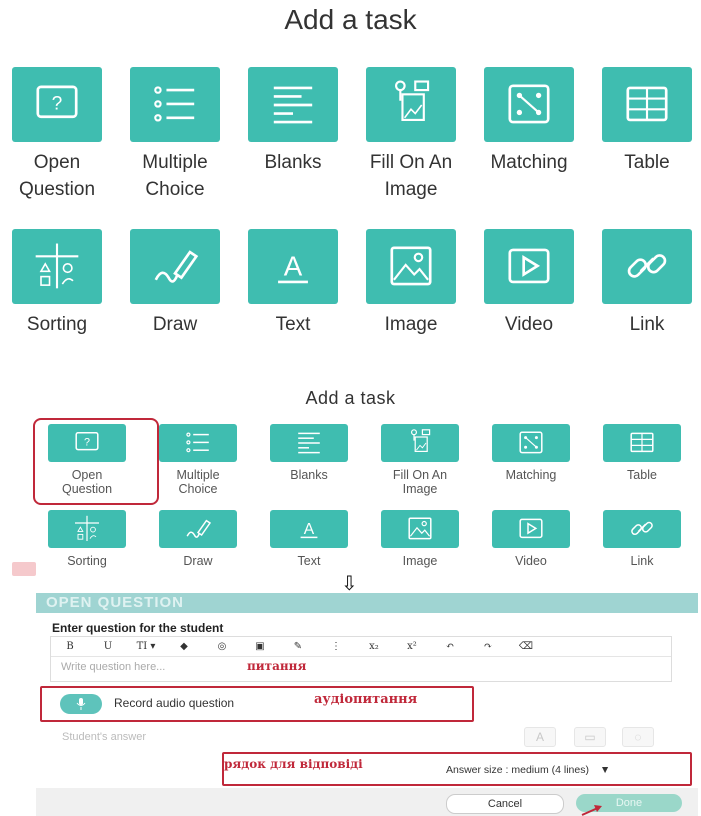 The image size is (701, 816). Describe the element at coordinates (505, 804) in the screenshot. I see `cancel-button: Cancel` at that location.